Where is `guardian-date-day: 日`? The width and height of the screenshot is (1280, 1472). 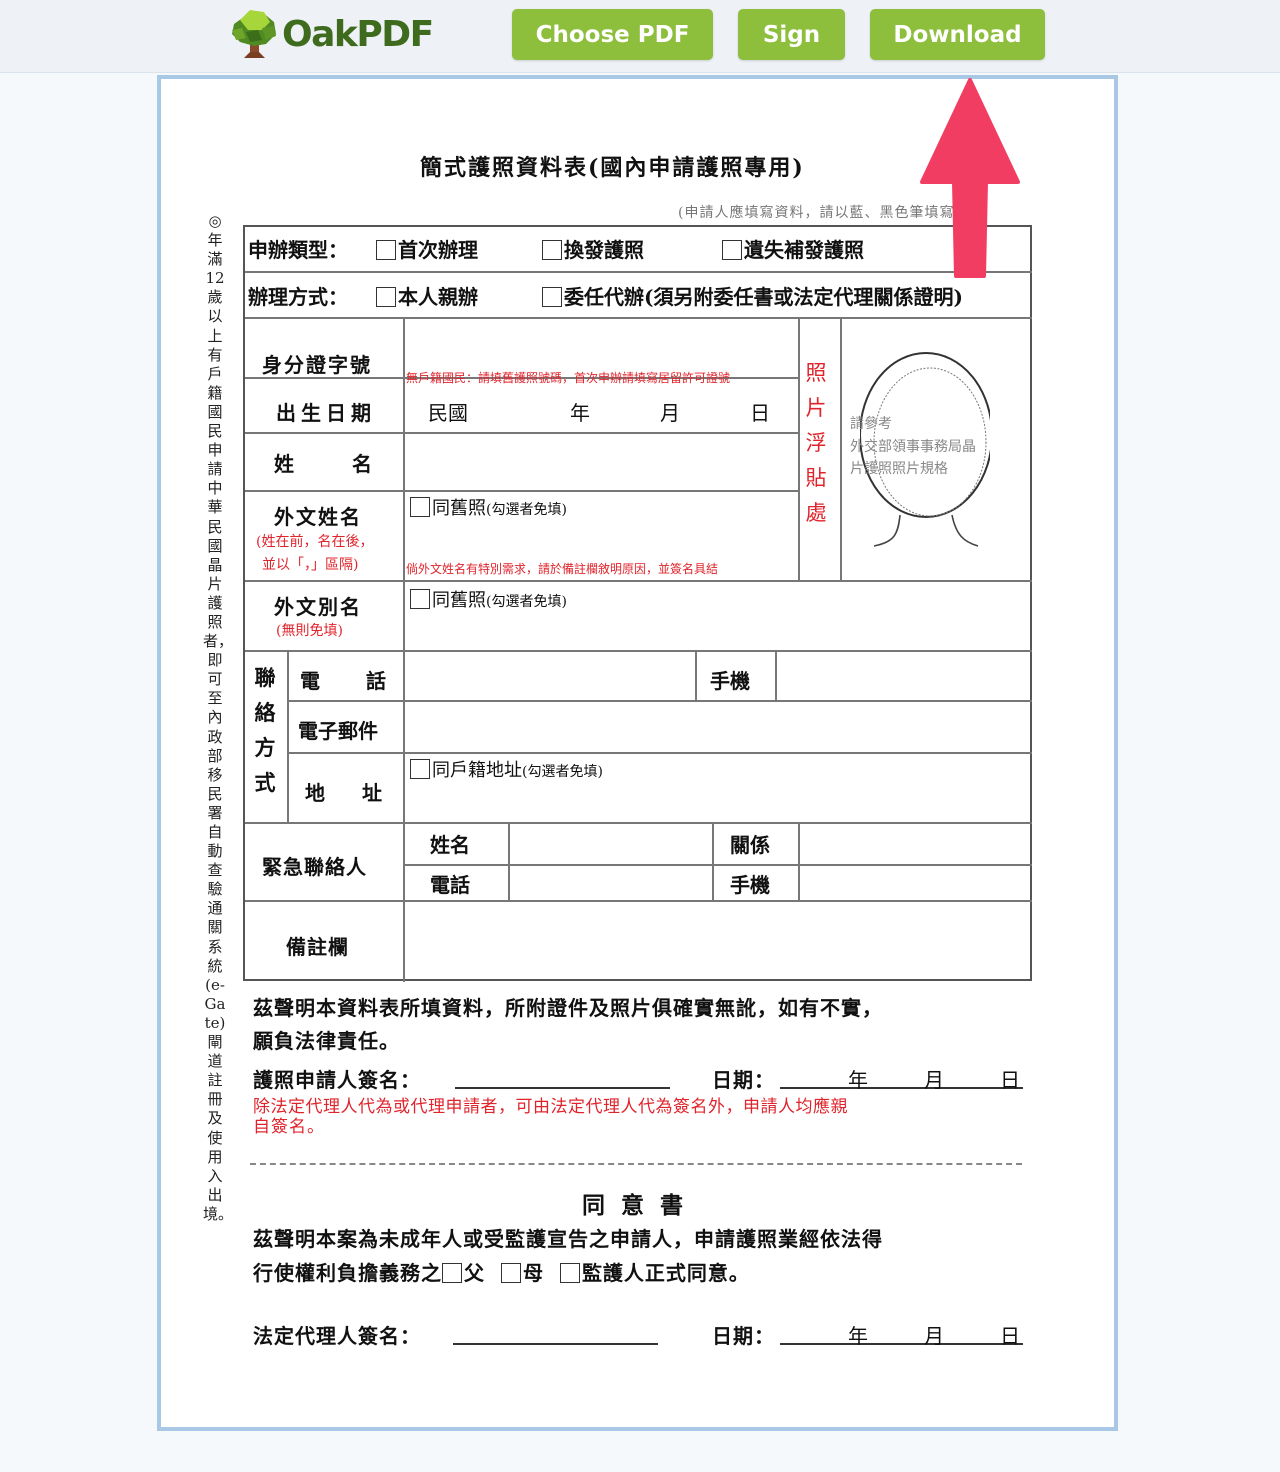
guardian-date-day: 日 is located at coordinates (1010, 1336).